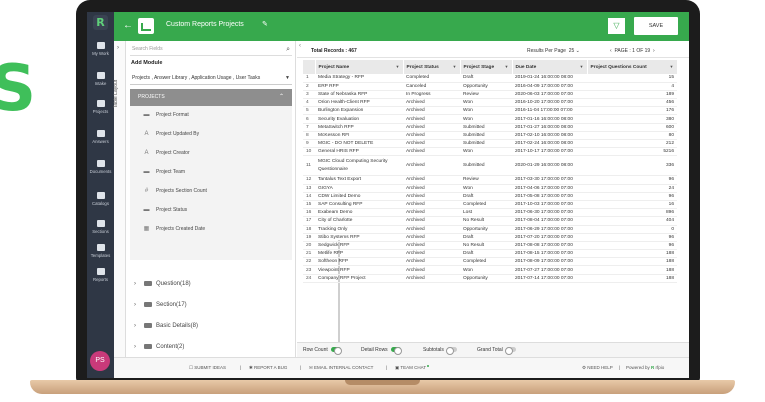 This screenshot has width=765, height=402. Describe the element at coordinates (287, 78) in the screenshot. I see `chevron-down-icon: ▼` at that location.